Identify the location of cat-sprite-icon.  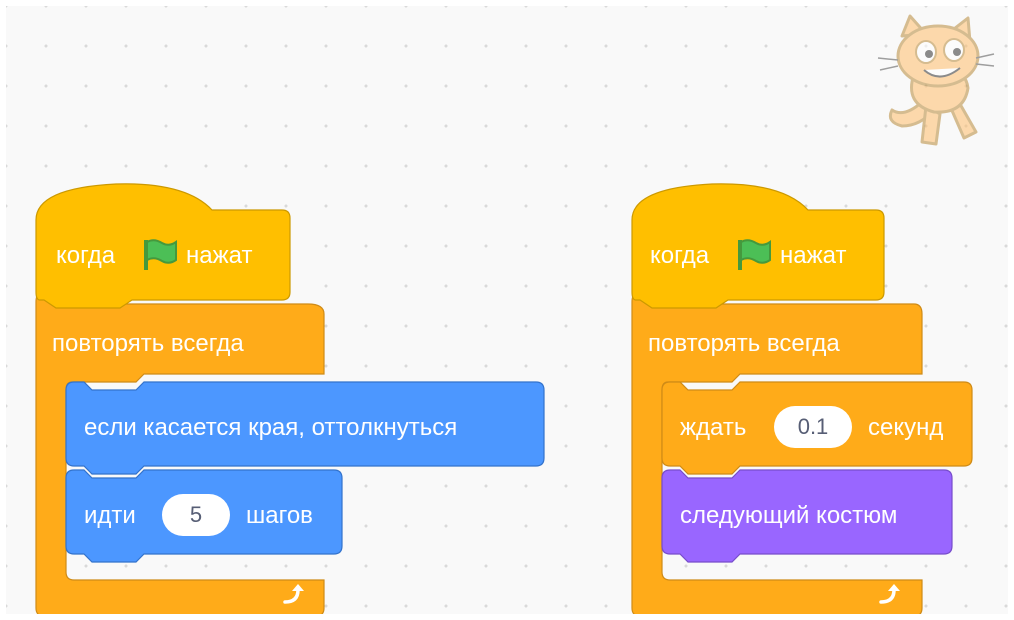
(934, 86).